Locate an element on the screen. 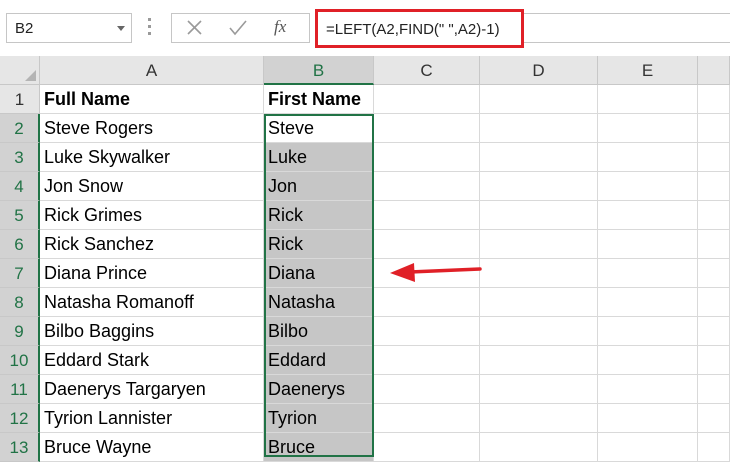 The height and width of the screenshot is (462, 730). cell-d1 is located at coordinates (539, 99).